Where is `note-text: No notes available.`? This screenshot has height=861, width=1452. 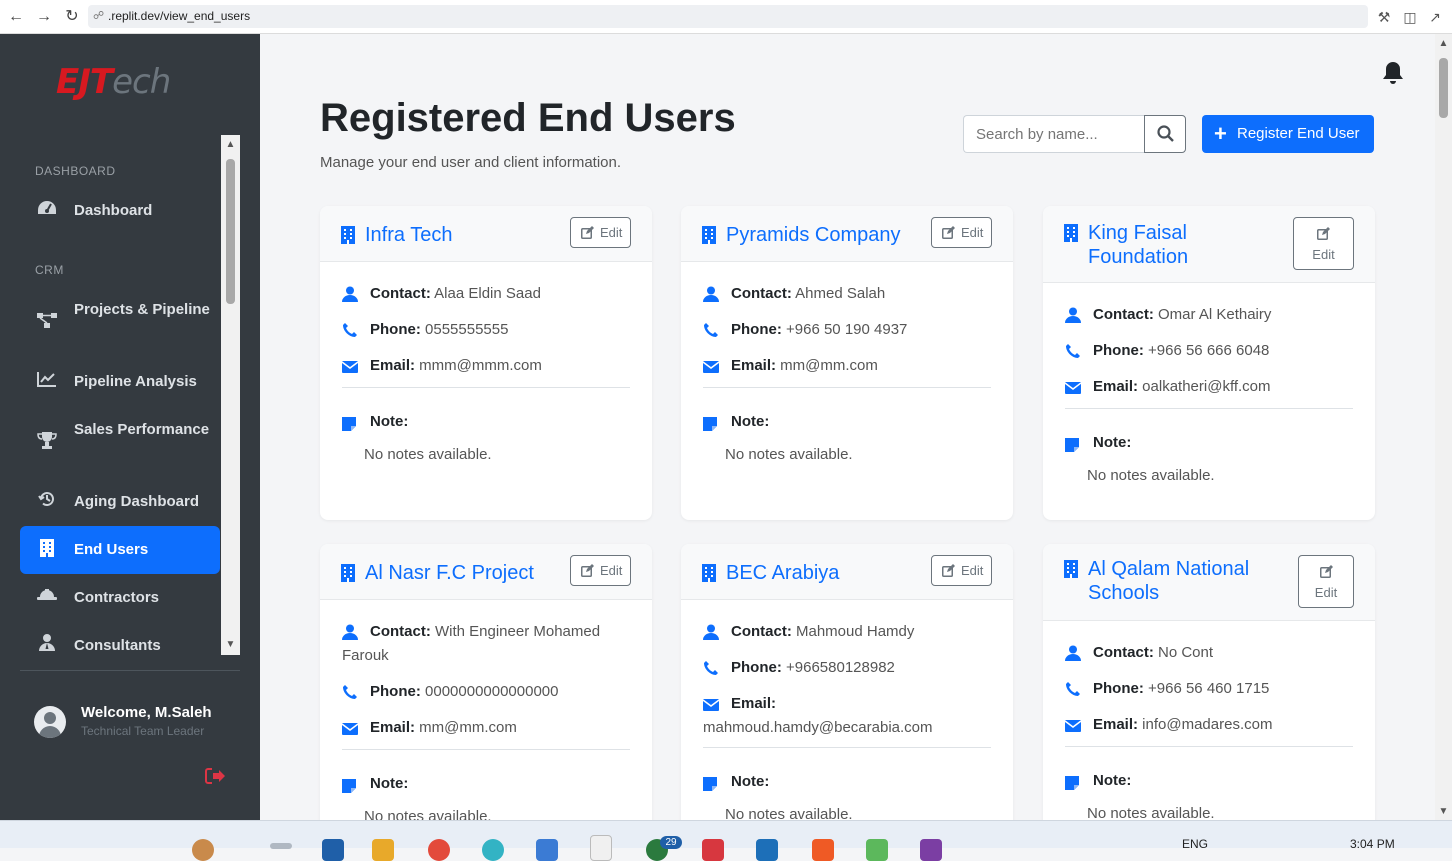
note-text: No notes available. is located at coordinates (1151, 475).